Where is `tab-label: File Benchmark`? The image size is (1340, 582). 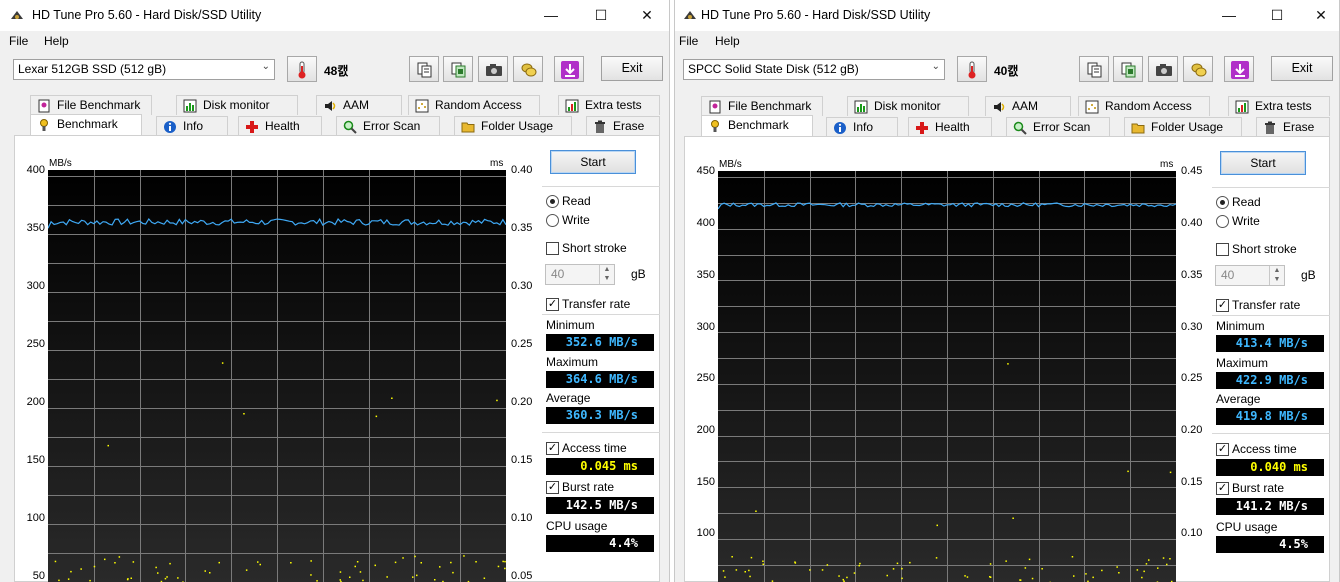 tab-label: File Benchmark is located at coordinates (99, 105).